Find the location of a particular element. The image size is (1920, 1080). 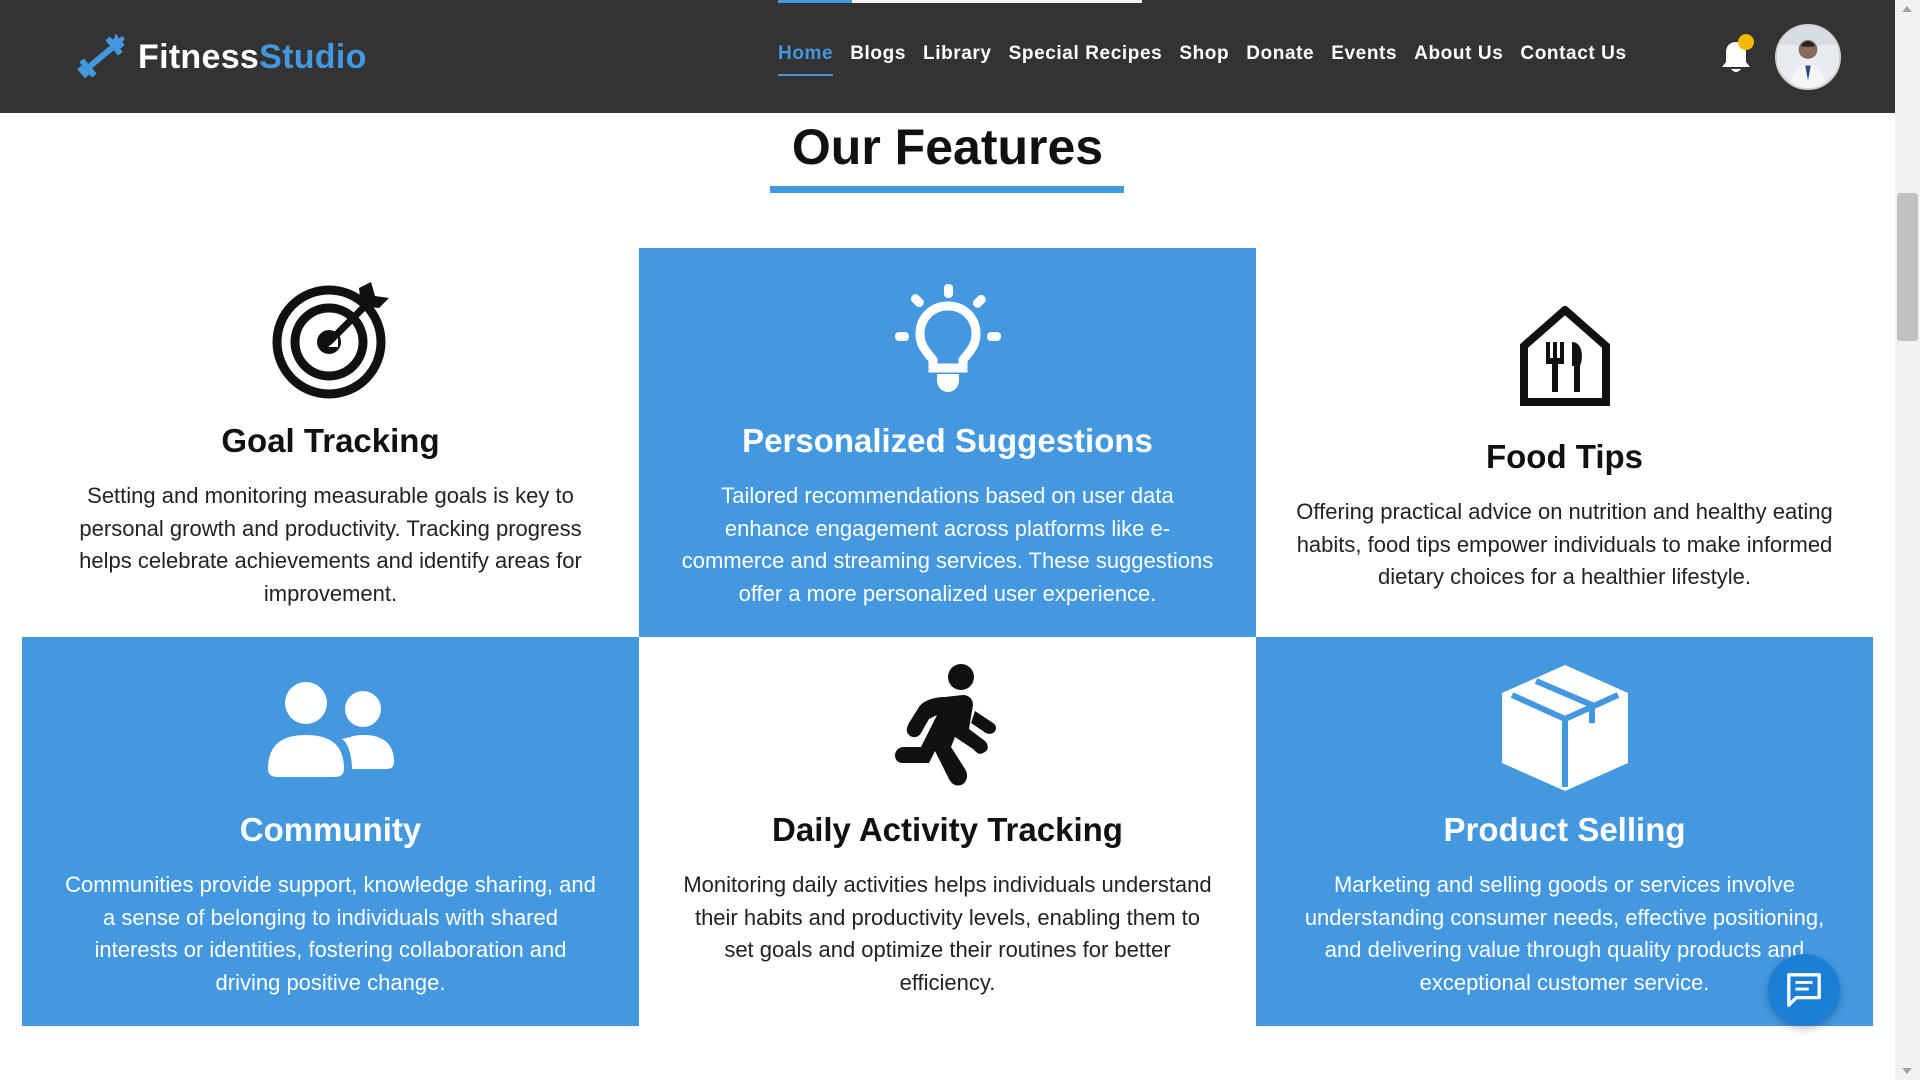

scroll-down-arrow-icon is located at coordinates (1907, 1071).